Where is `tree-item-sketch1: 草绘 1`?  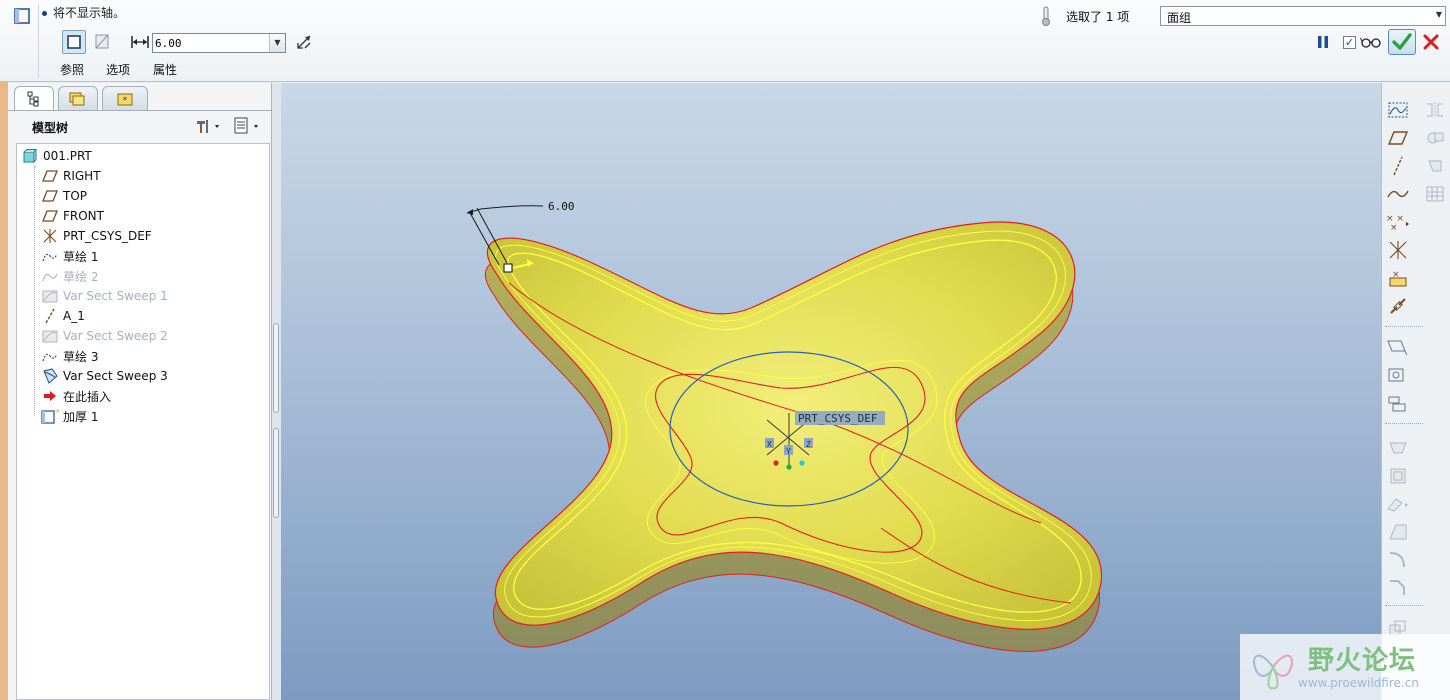
tree-item-sketch1: 草绘 1 is located at coordinates (69, 256).